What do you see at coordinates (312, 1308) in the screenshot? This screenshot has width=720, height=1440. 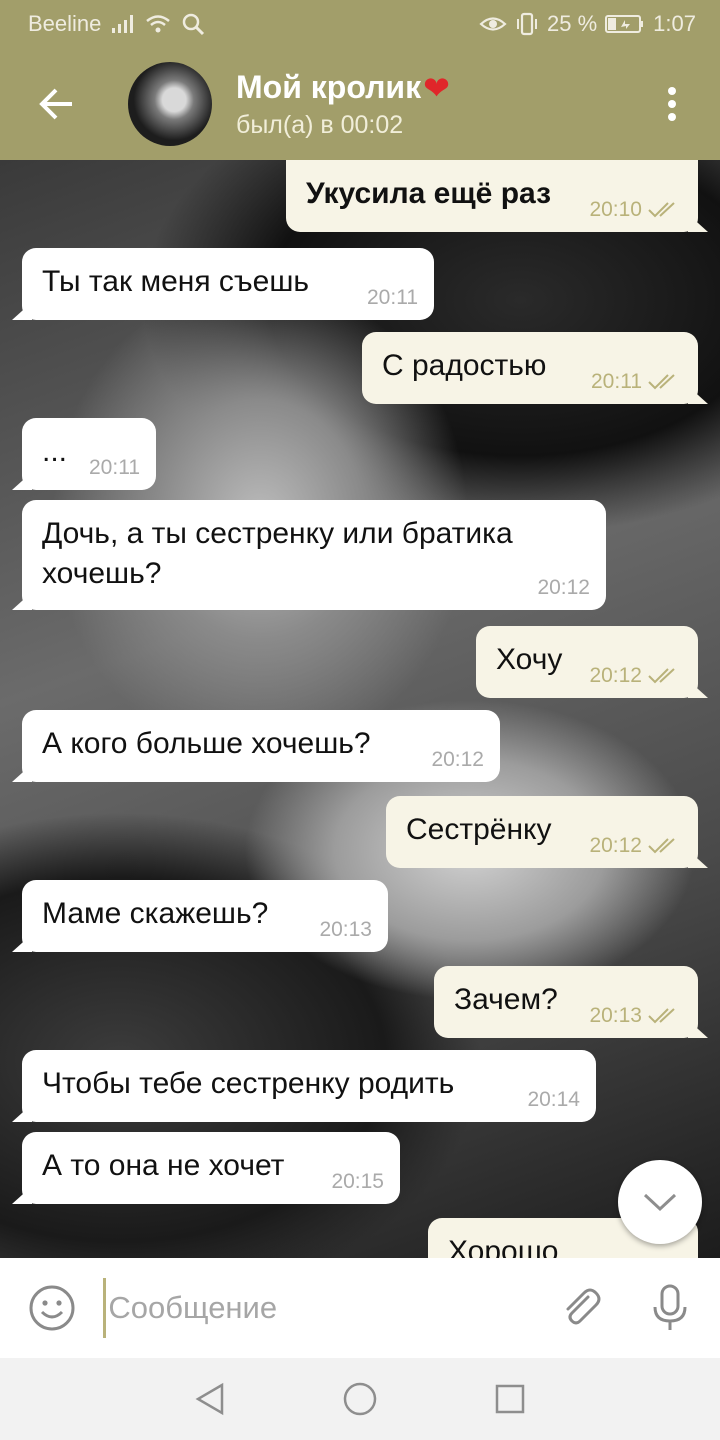 I see `message-input` at bounding box center [312, 1308].